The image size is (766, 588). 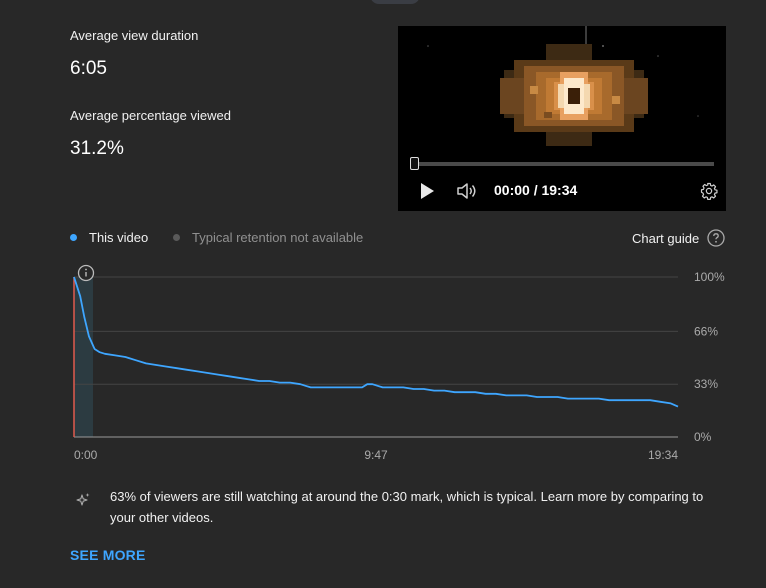 I want to click on y-tick-label: 33%, so click(x=706, y=384).